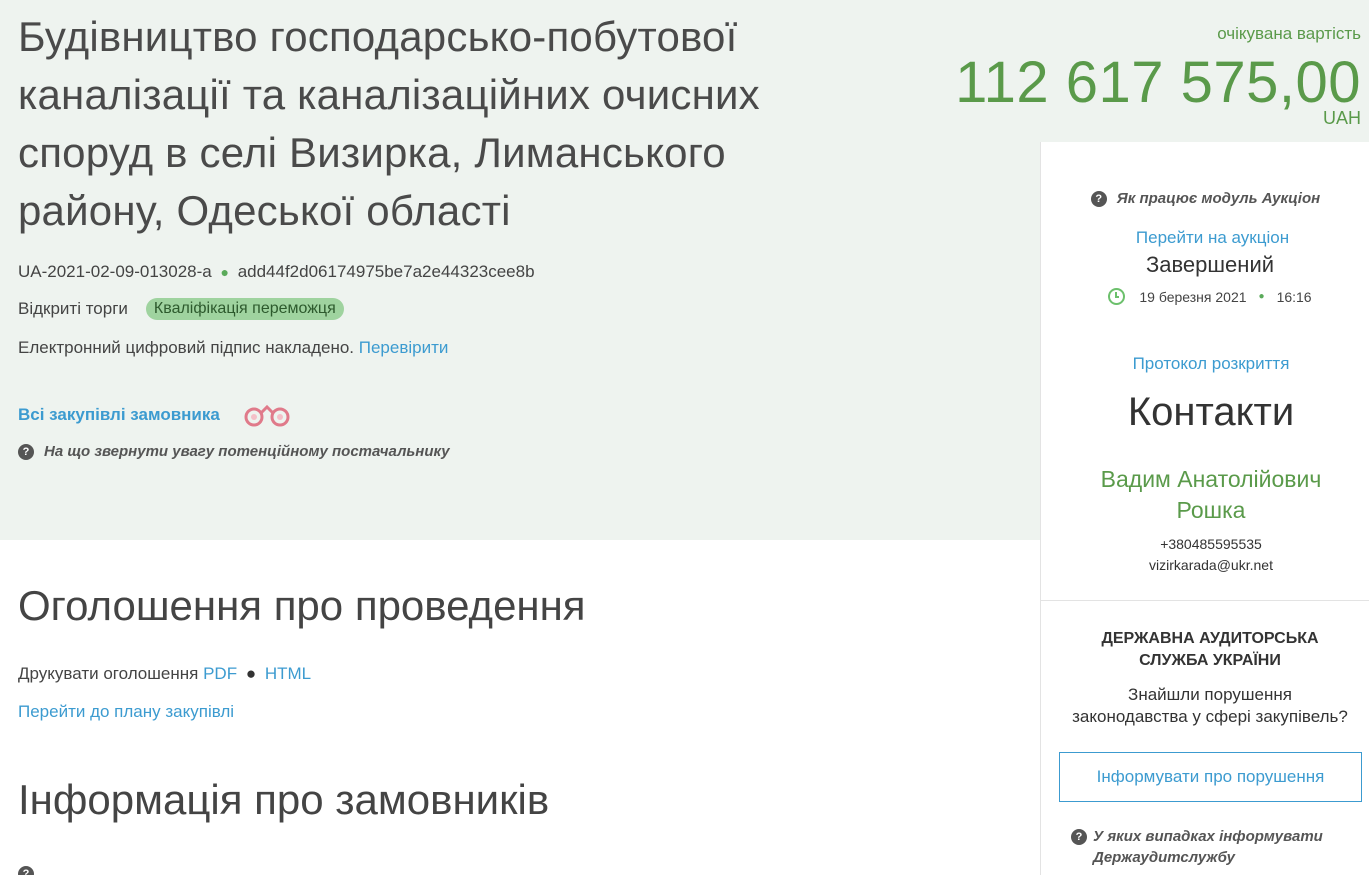 The image size is (1369, 875). Describe the element at coordinates (1210, 638) in the screenshot. I see `audit-title-line1: ДЕРЖАВНА АУДИТОРСЬКА` at that location.